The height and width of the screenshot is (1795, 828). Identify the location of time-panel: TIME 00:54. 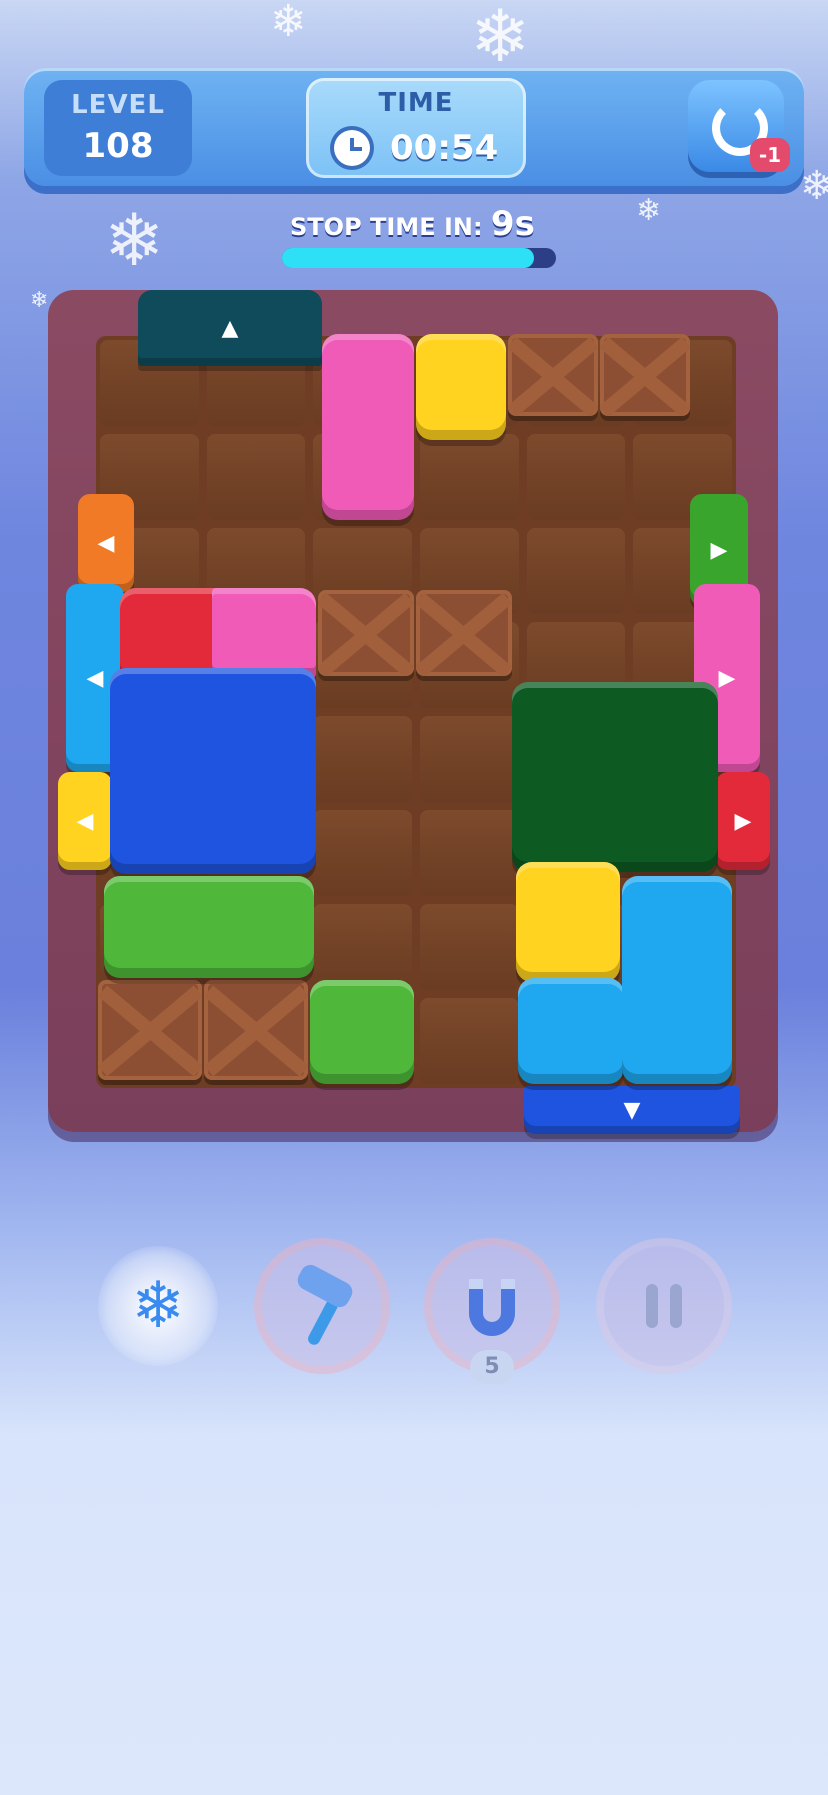
(416, 128).